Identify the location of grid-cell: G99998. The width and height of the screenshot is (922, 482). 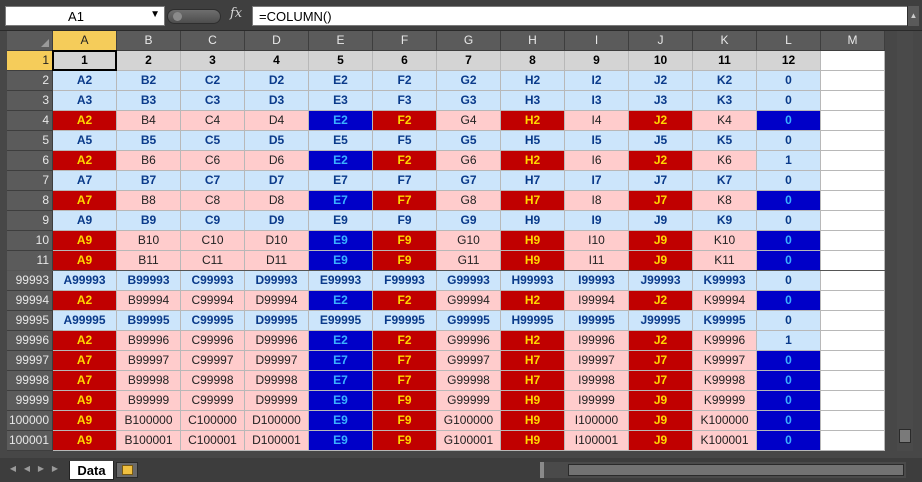
(469, 381).